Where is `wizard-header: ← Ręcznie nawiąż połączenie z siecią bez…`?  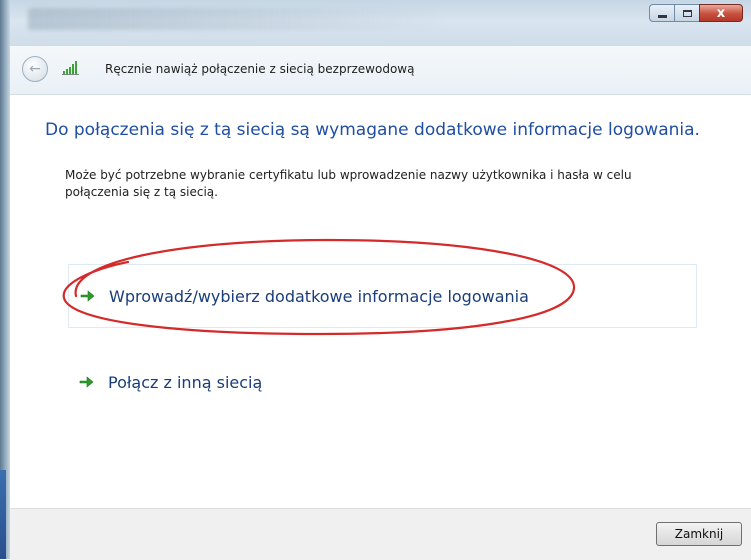
wizard-header: ← Ręcznie nawiąż połączenie z siecią bez… is located at coordinates (380, 70).